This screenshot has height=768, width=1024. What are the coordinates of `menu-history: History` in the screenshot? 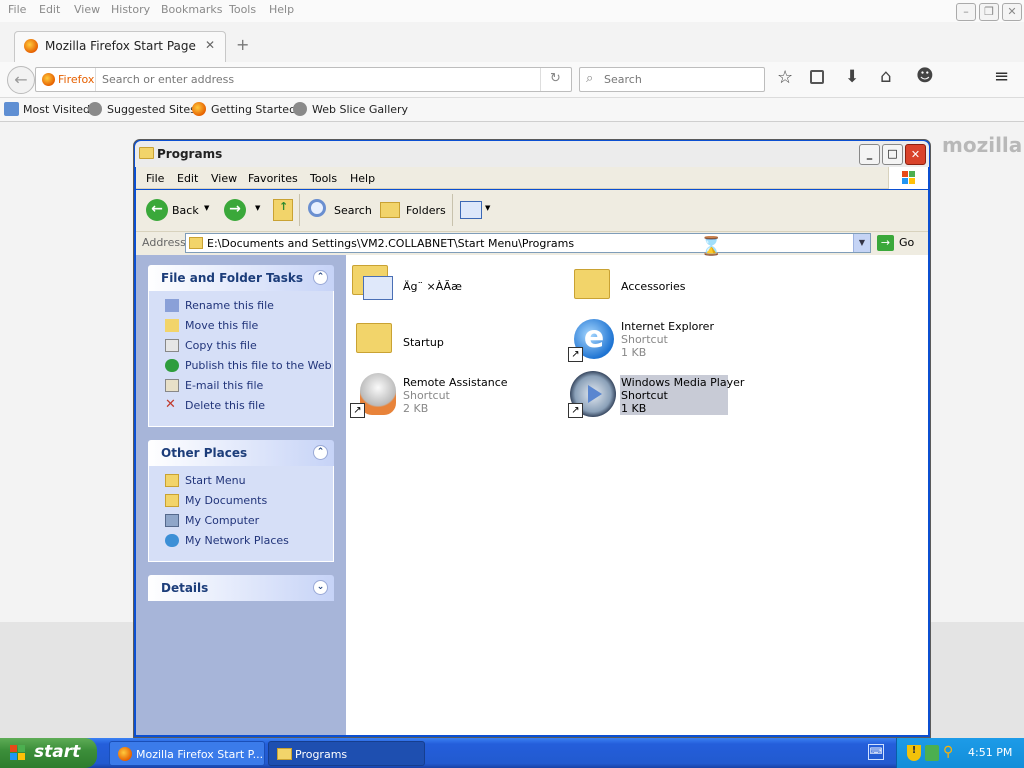 It's located at (130, 9).